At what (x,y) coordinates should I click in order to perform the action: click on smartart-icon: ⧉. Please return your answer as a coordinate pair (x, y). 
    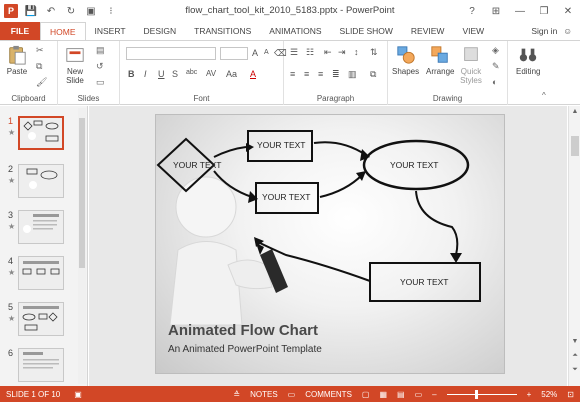
    Looking at the image, I should click on (373, 74).